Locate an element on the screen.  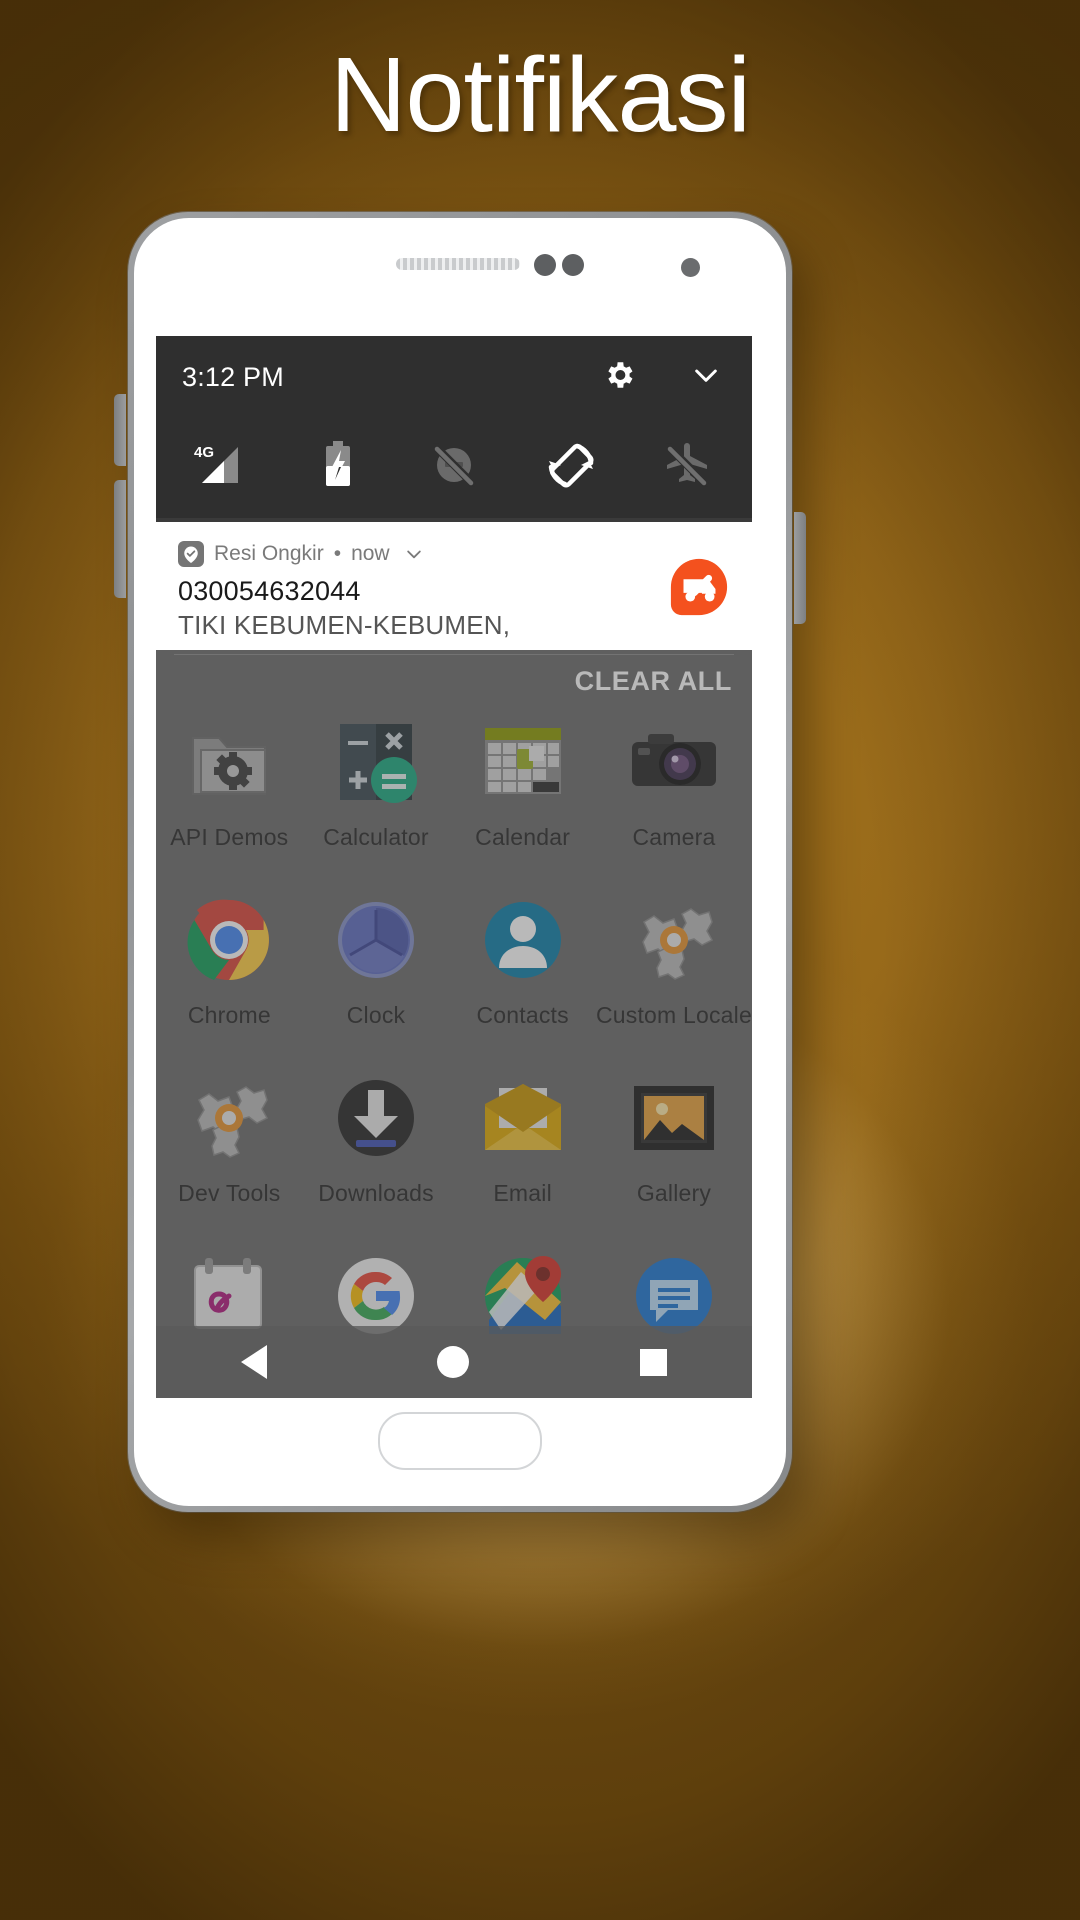
calculator-icon is located at coordinates (376, 762).